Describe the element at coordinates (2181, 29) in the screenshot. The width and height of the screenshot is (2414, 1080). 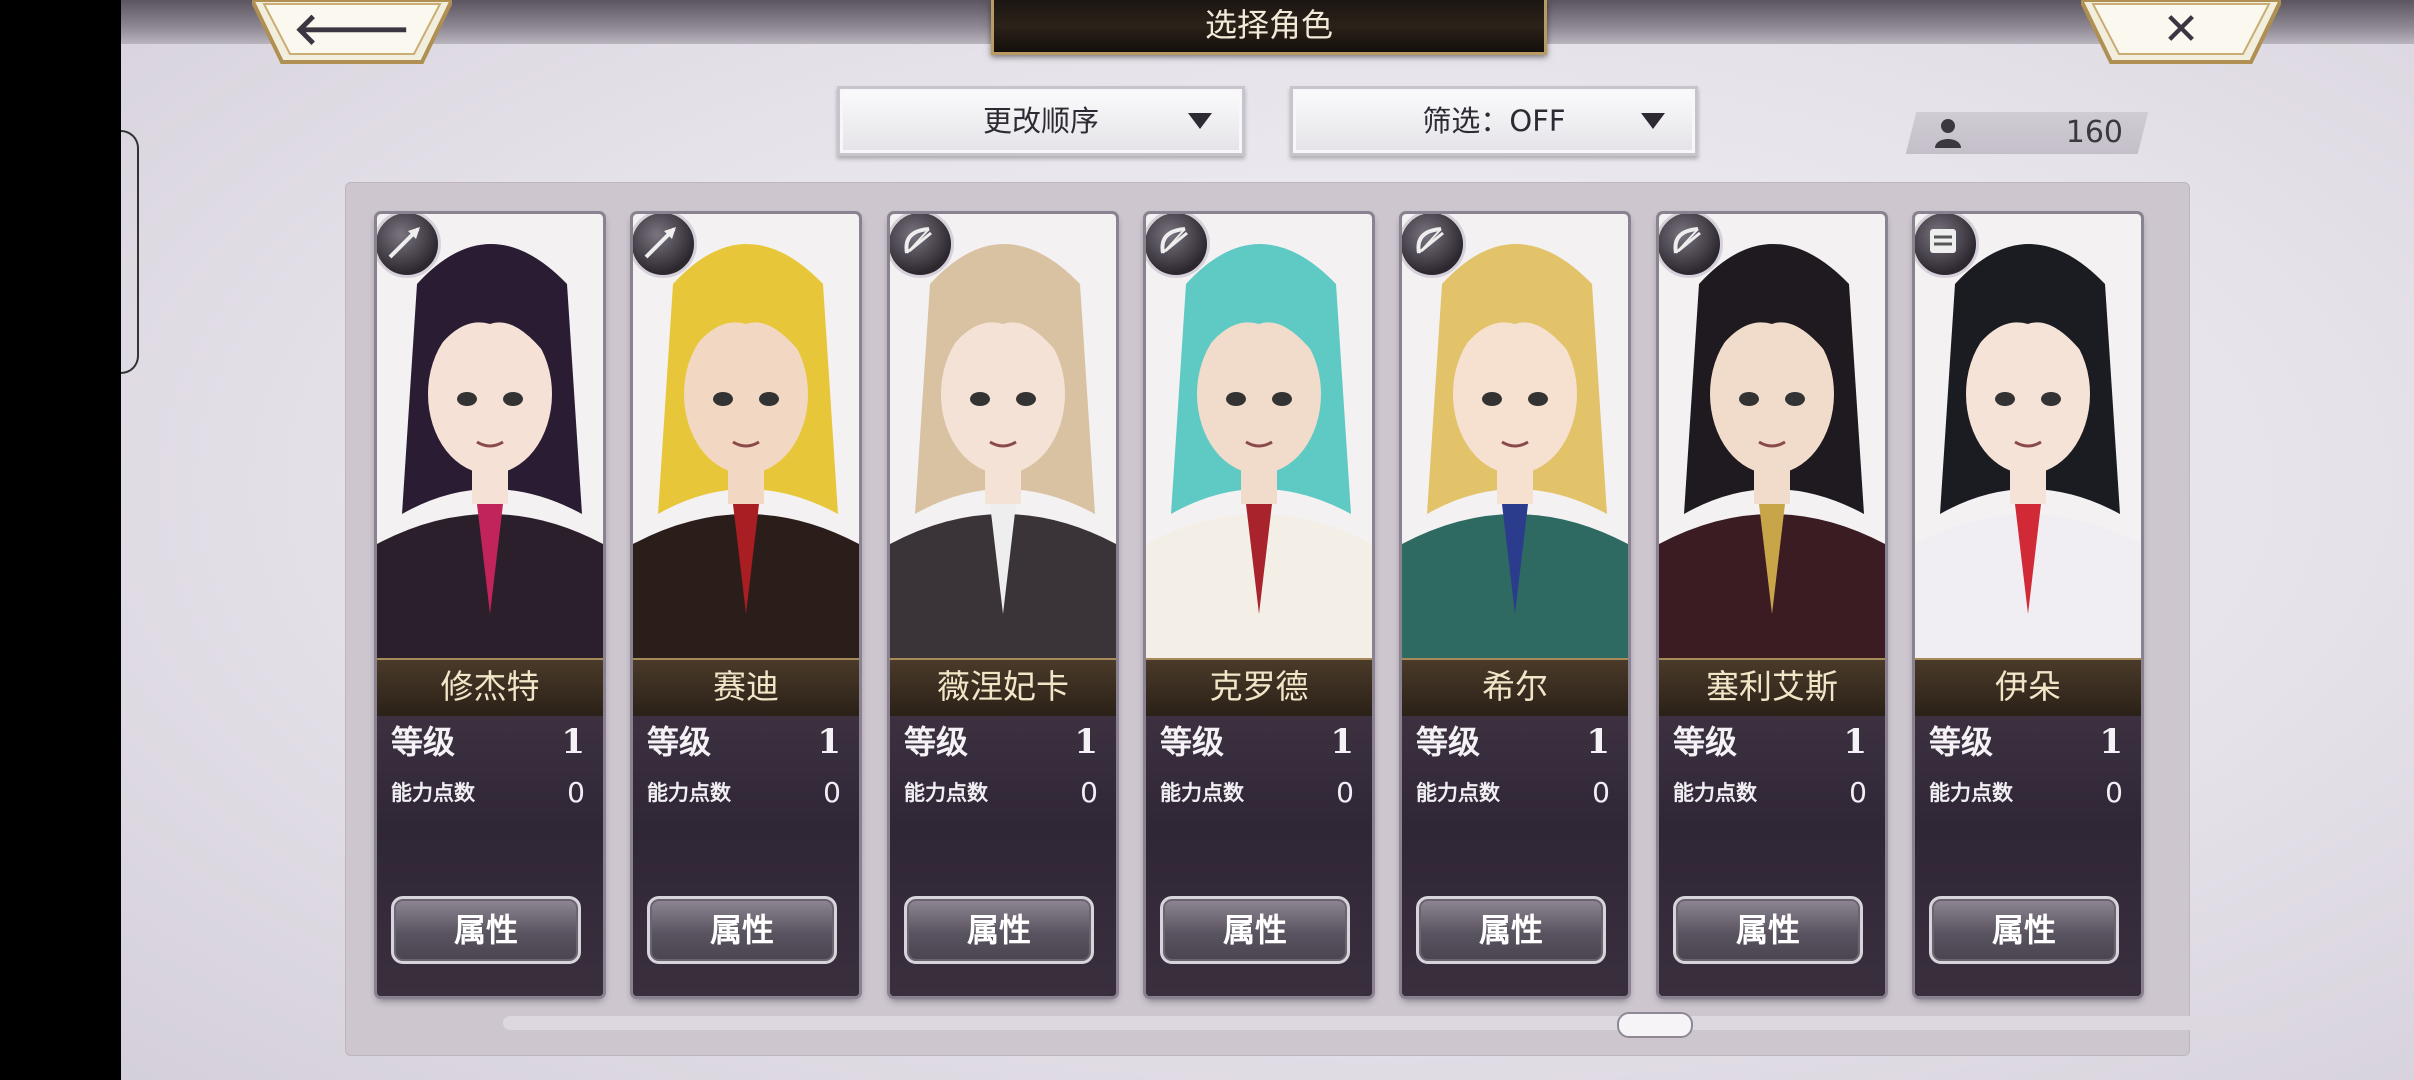
I see `close-x-icon: ✕` at that location.